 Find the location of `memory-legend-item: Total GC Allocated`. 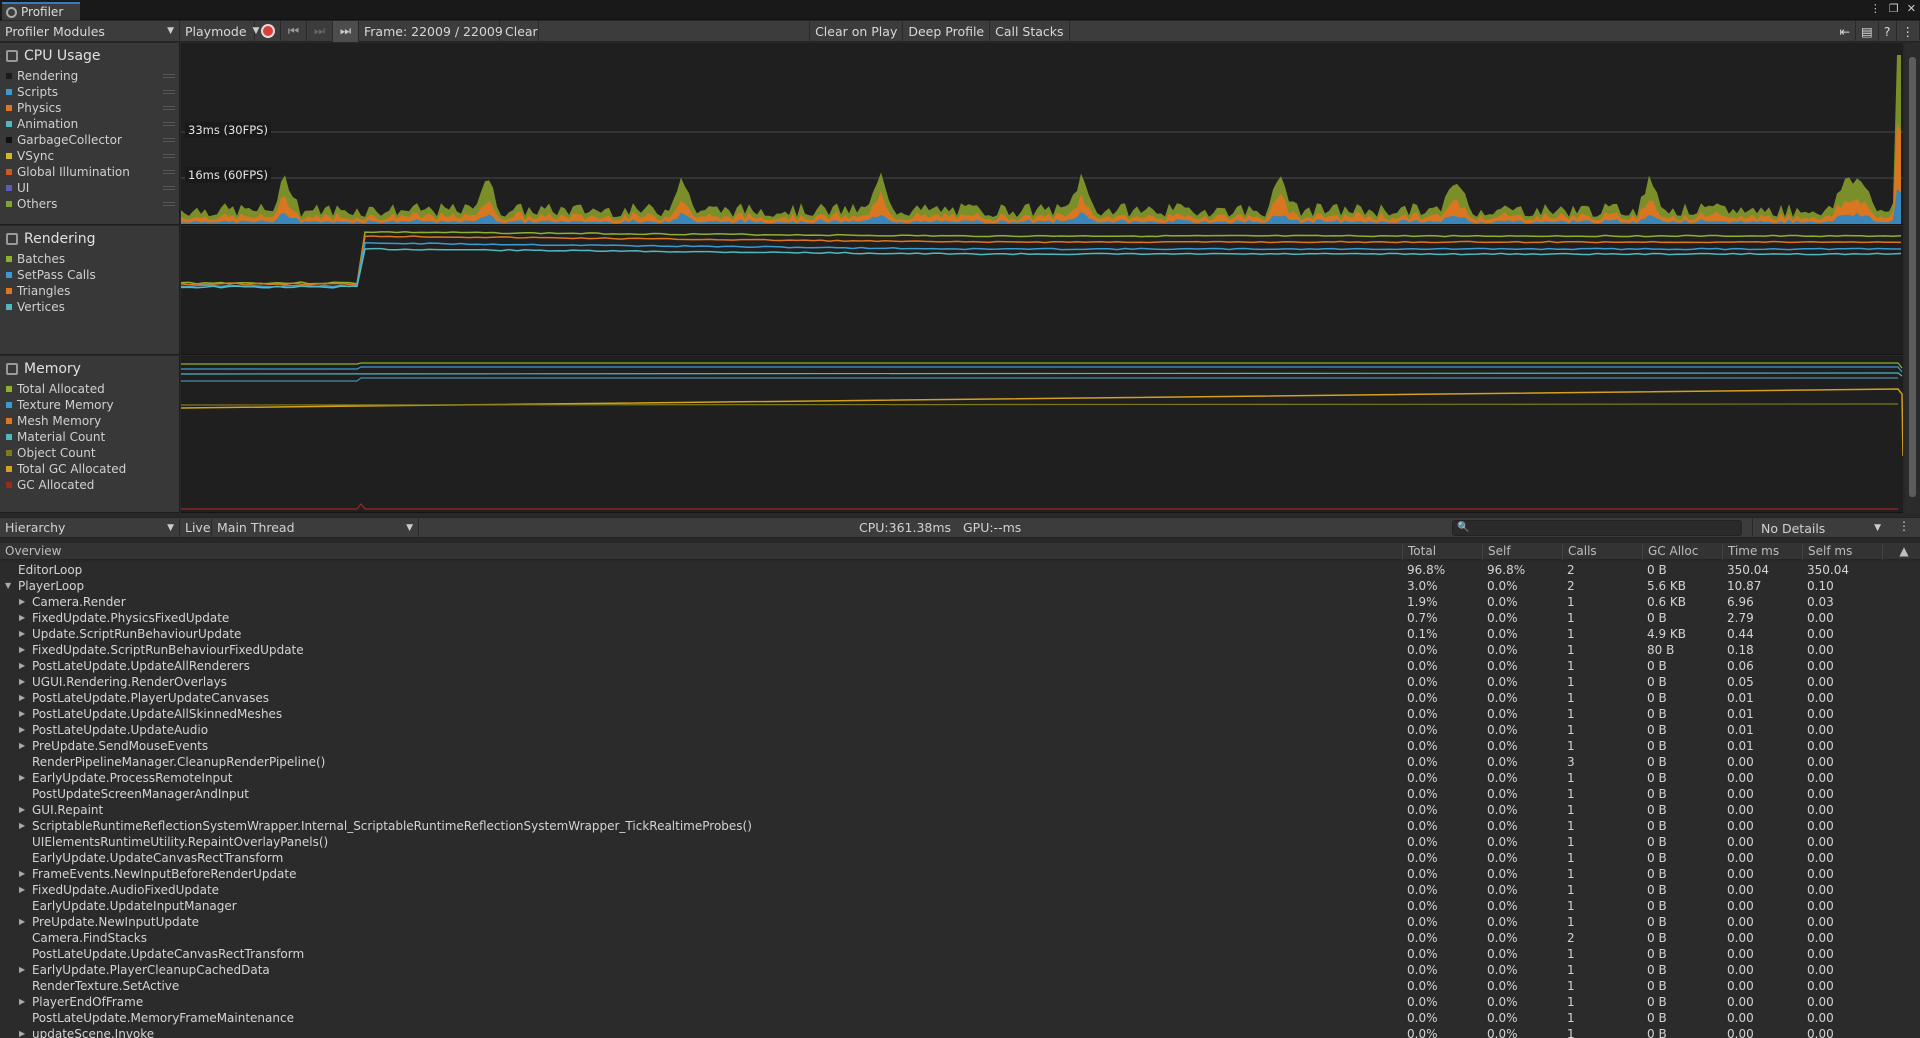

memory-legend-item: Total GC Allocated is located at coordinates (89, 469).